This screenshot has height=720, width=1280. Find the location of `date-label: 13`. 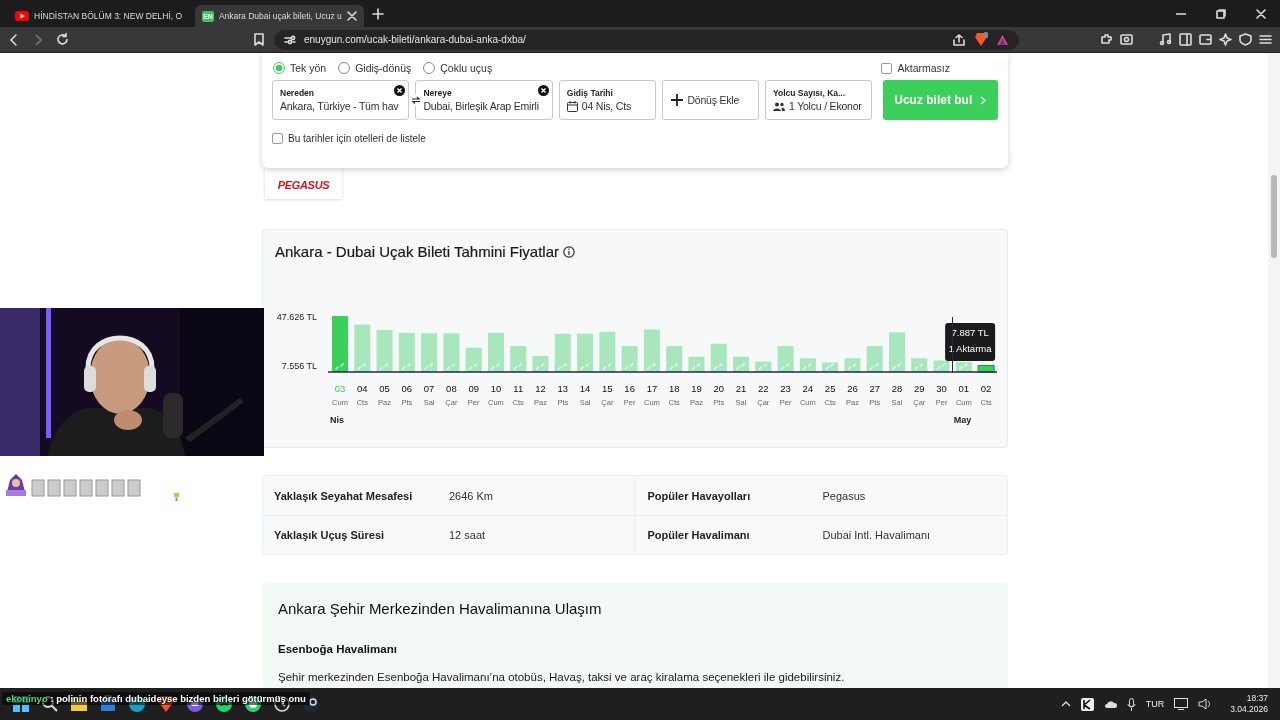

date-label: 13 is located at coordinates (563, 388).